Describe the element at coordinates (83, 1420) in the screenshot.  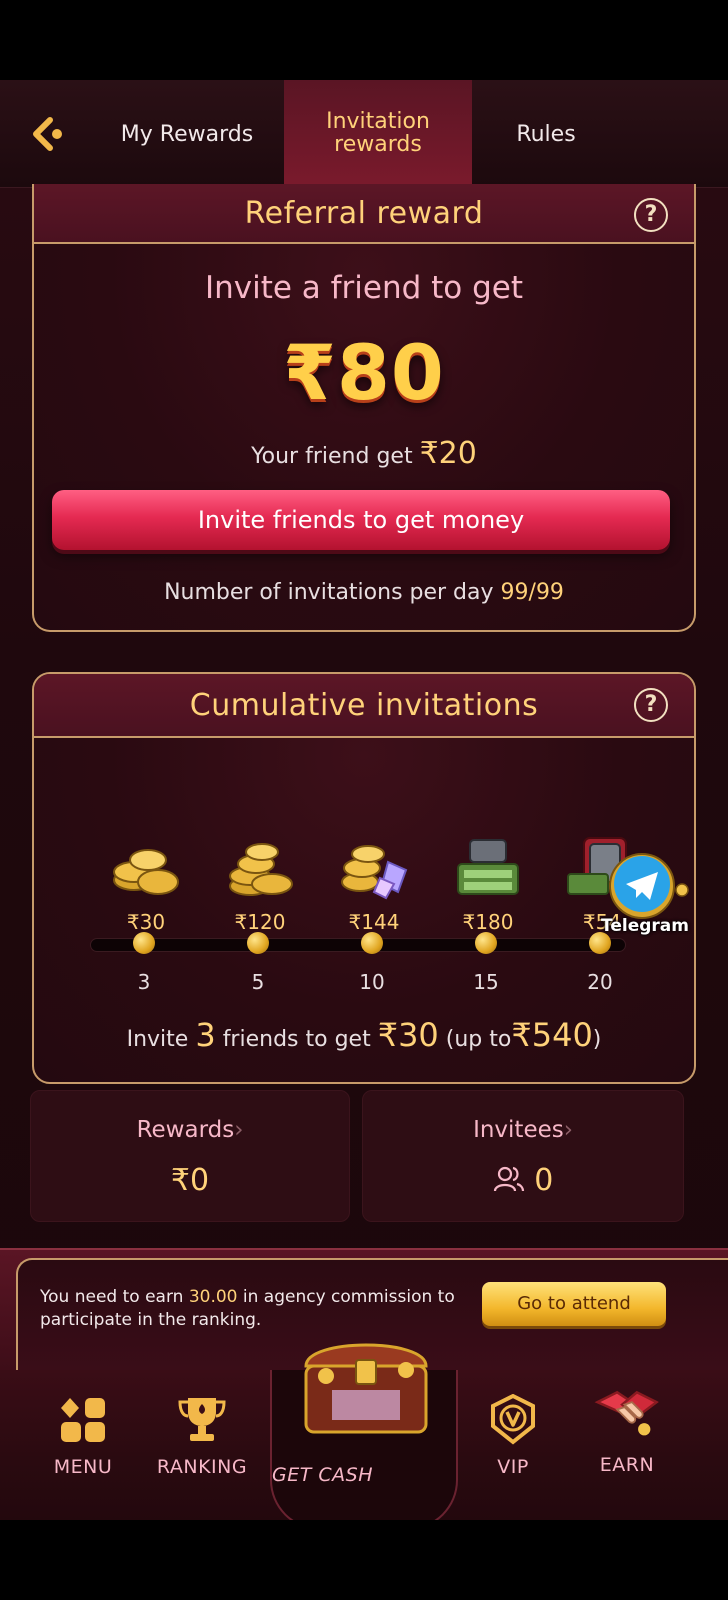
I see `menu-icon` at that location.